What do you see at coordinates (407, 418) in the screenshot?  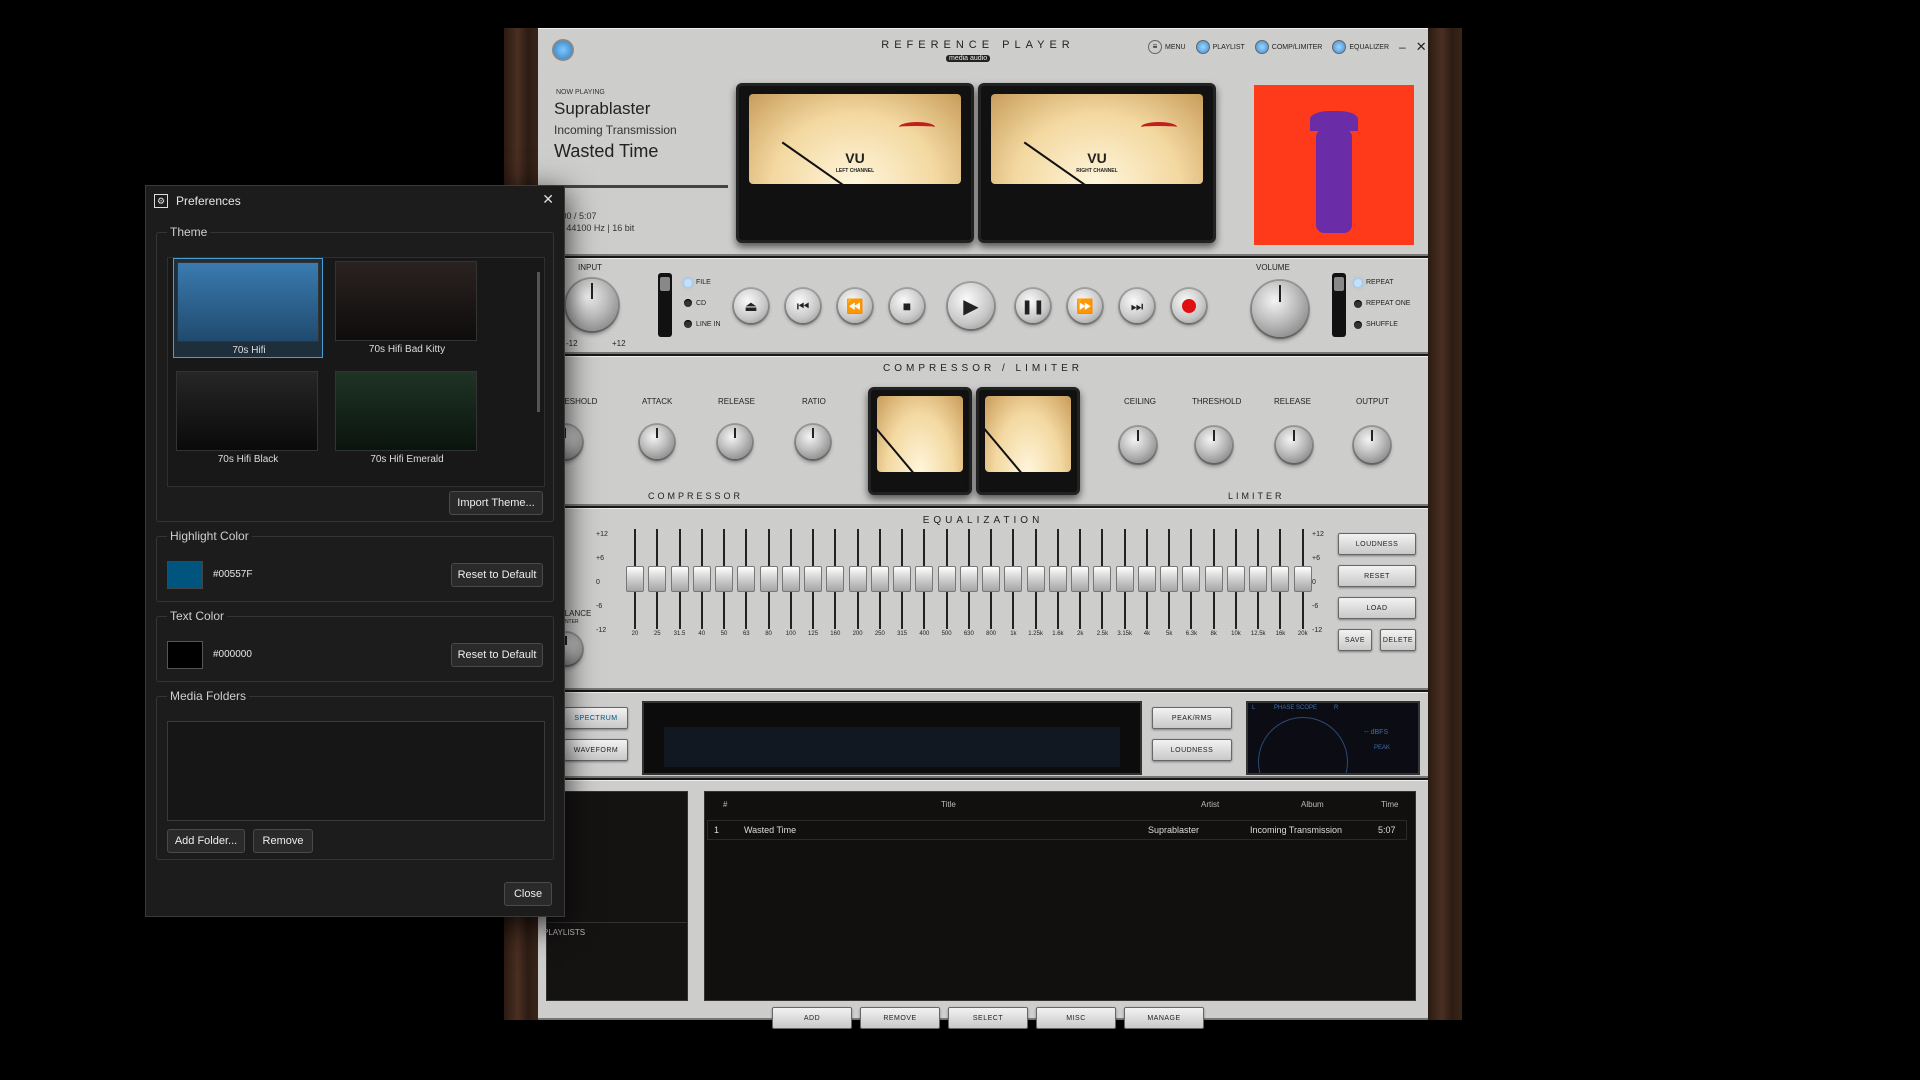 I see `theme-item: 70s Hifi Emerald` at bounding box center [407, 418].